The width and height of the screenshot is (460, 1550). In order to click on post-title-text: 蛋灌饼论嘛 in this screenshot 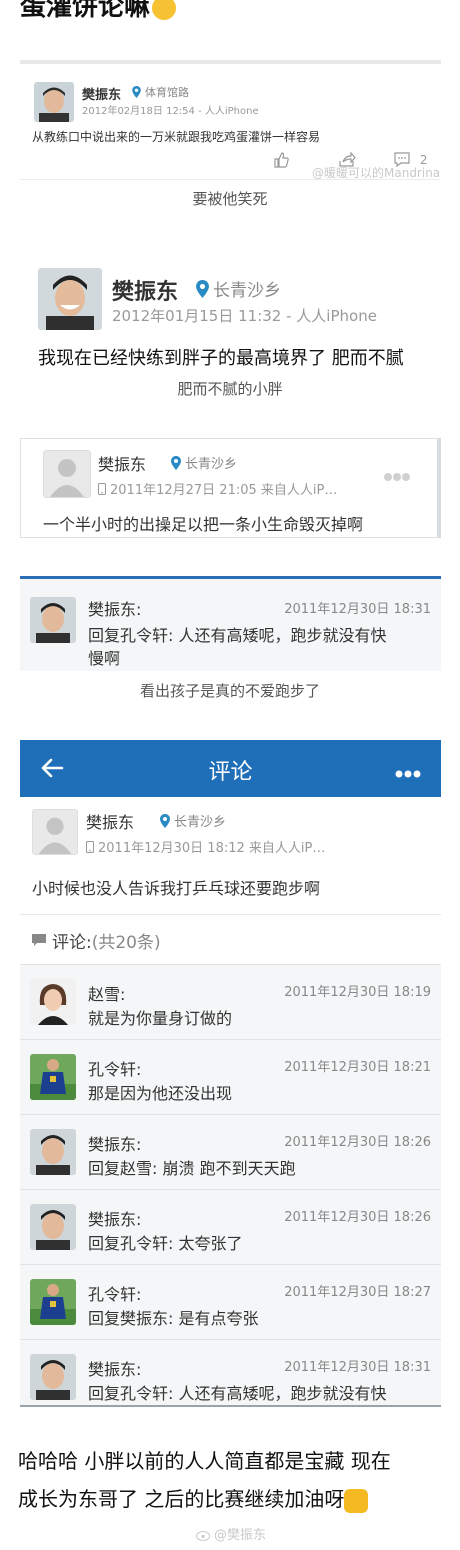, I will do `click(85, 11)`.